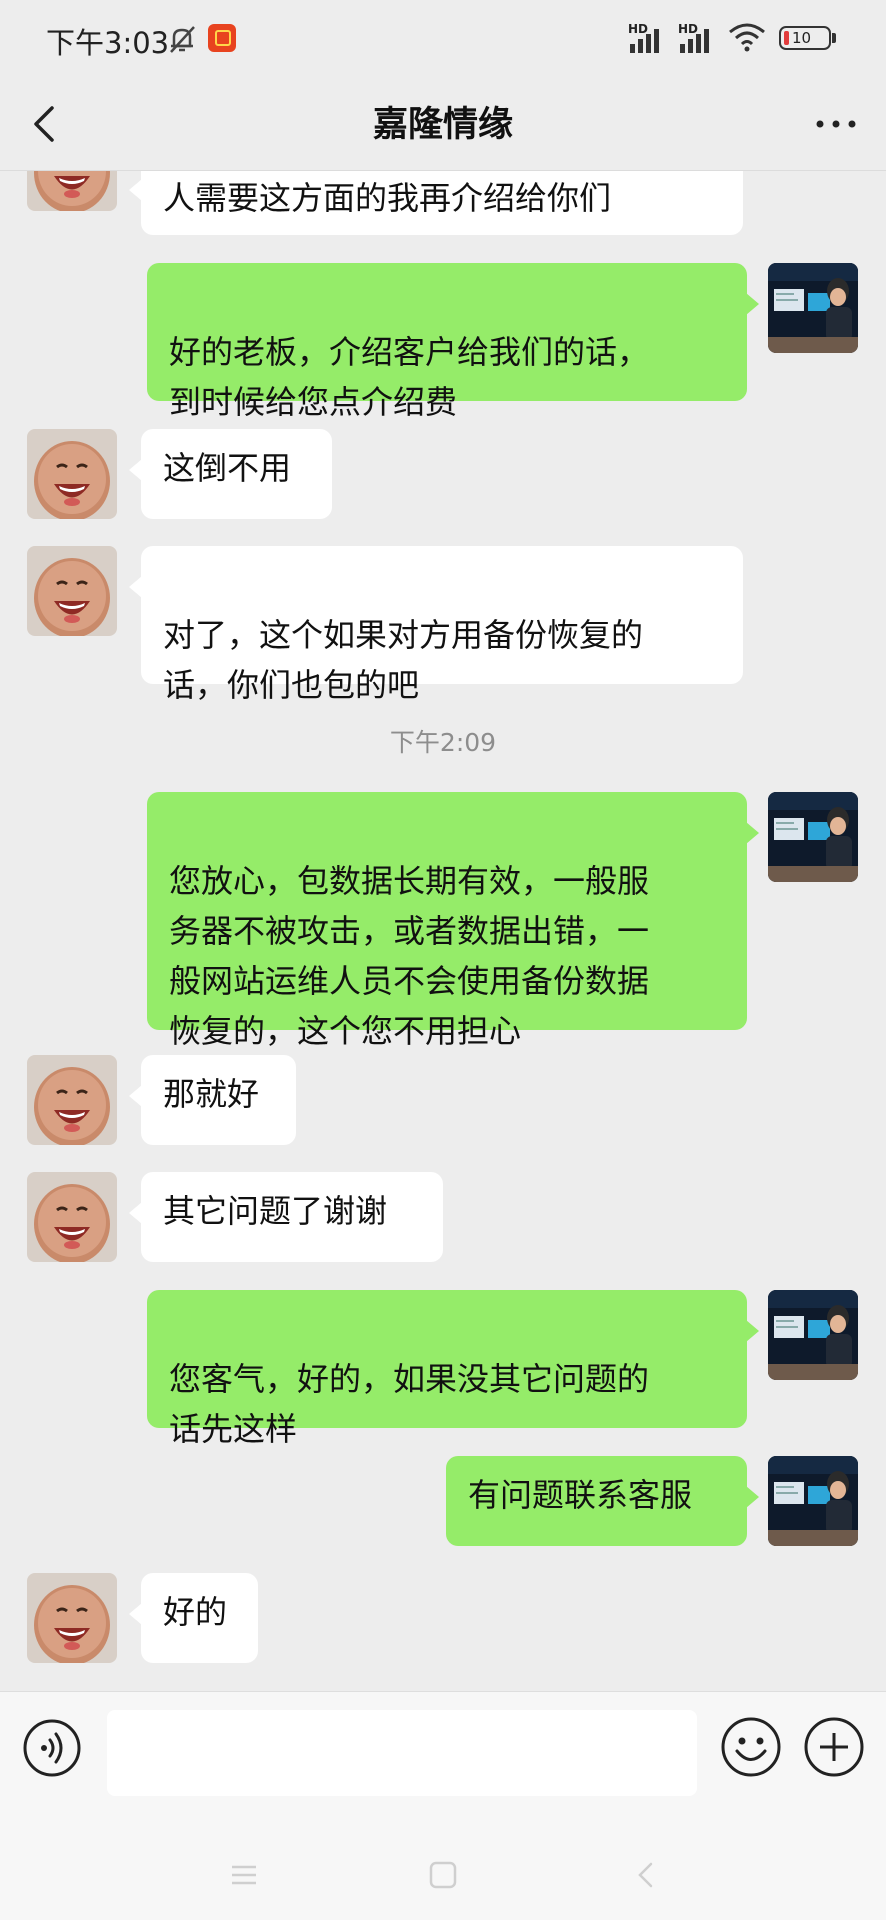  Describe the element at coordinates (108, 43) in the screenshot. I see `status-time: 下午3:03` at that location.